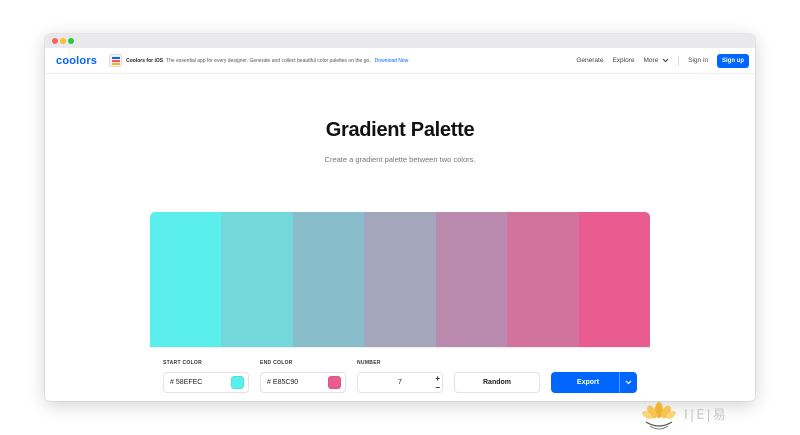 This screenshot has width=800, height=435. What do you see at coordinates (588, 382) in the screenshot?
I see `export-label: Export` at bounding box center [588, 382].